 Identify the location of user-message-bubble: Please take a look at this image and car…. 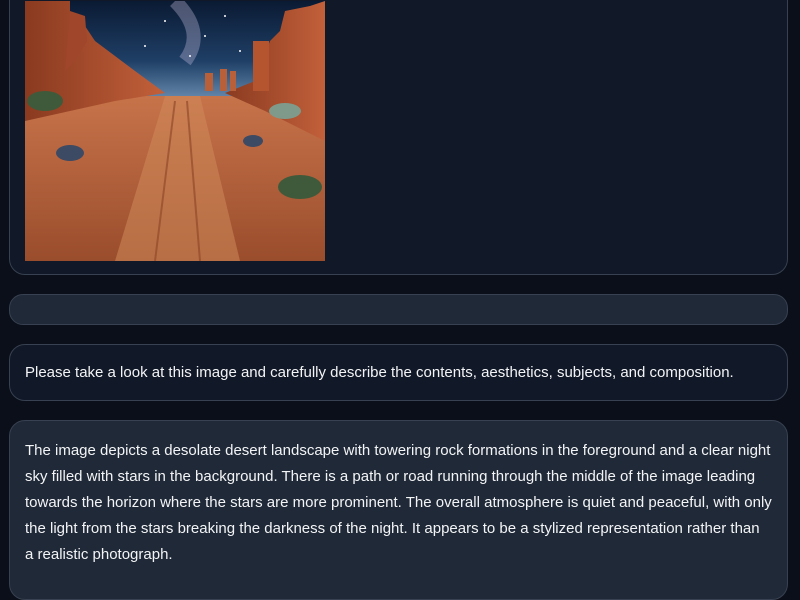
(398, 372).